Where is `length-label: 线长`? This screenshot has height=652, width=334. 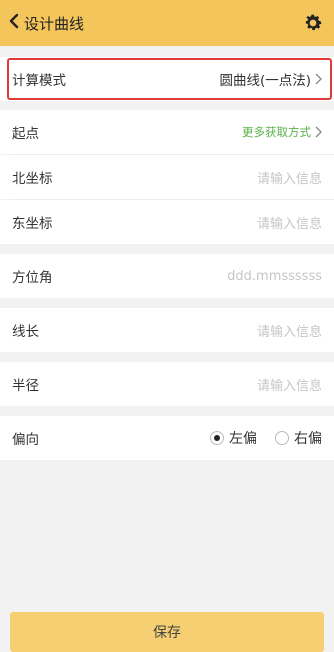 length-label: 线长 is located at coordinates (25, 332).